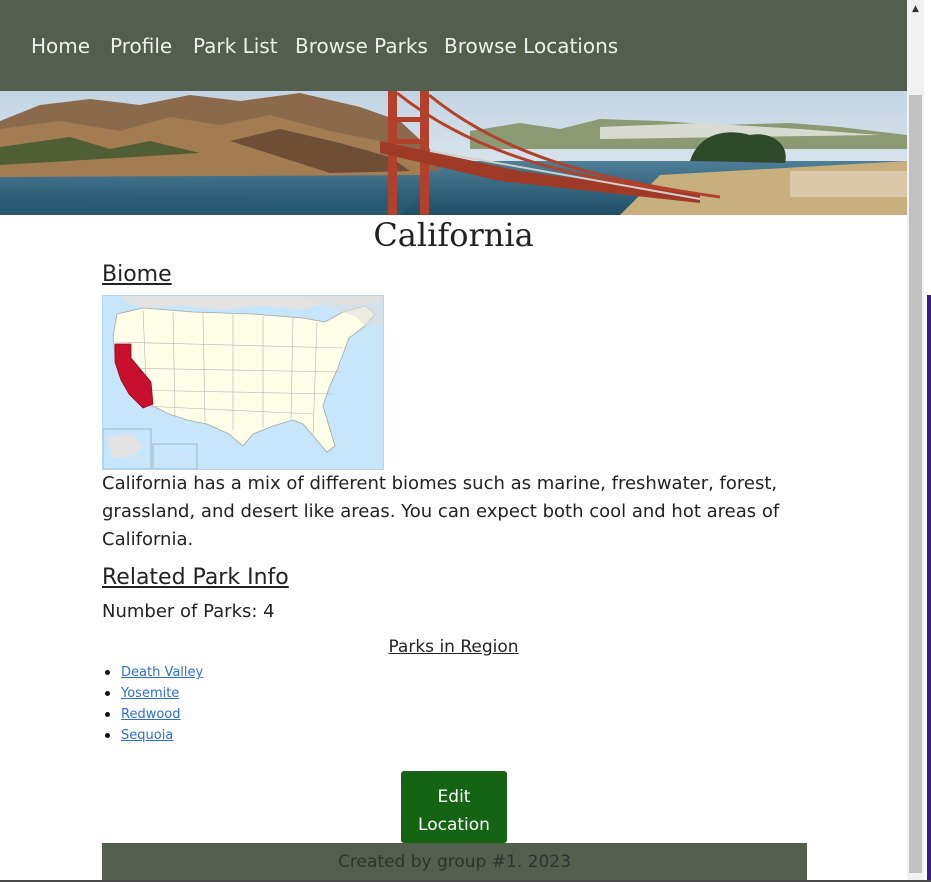 The image size is (931, 882). Describe the element at coordinates (531, 46) in the screenshot. I see `nav-browse-locations: Browse Locations` at that location.